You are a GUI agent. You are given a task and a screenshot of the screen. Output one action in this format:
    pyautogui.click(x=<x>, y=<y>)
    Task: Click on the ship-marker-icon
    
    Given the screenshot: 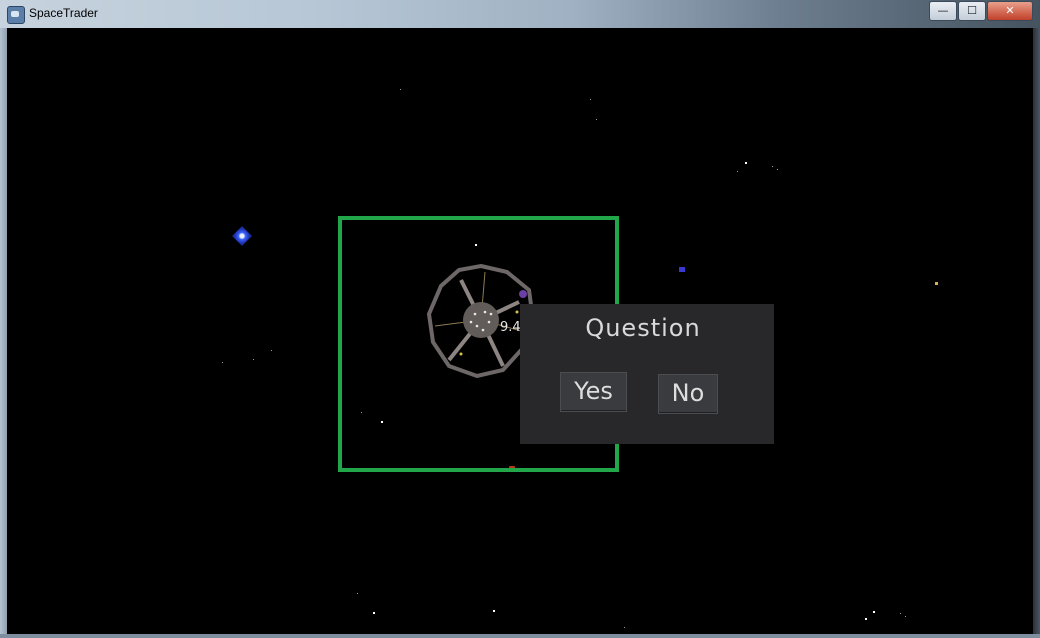 What is the action you would take?
    pyautogui.click(x=682, y=269)
    